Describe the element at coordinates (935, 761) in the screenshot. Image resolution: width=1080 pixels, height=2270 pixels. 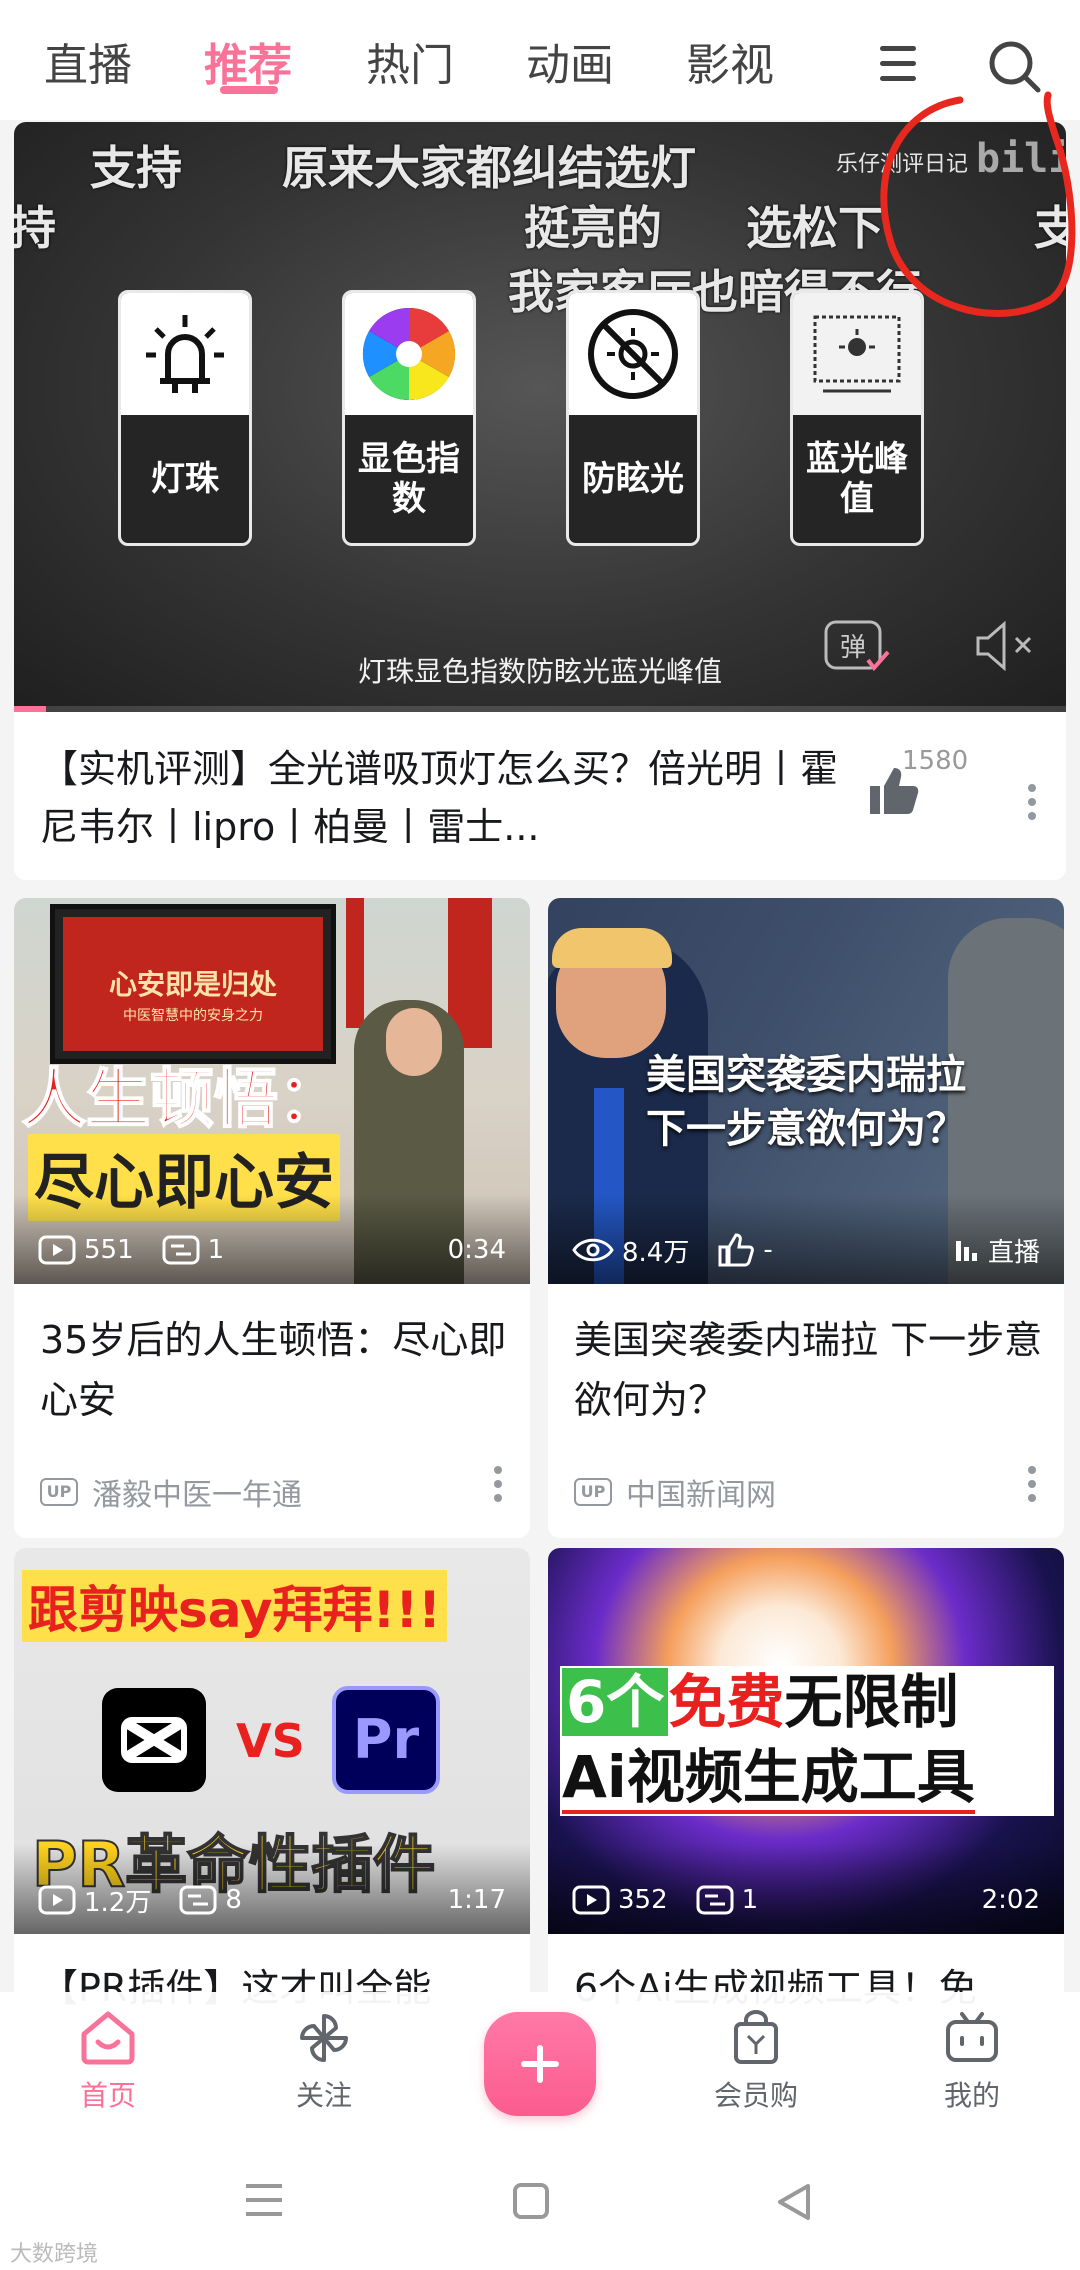
I see `like-count: 1580` at that location.